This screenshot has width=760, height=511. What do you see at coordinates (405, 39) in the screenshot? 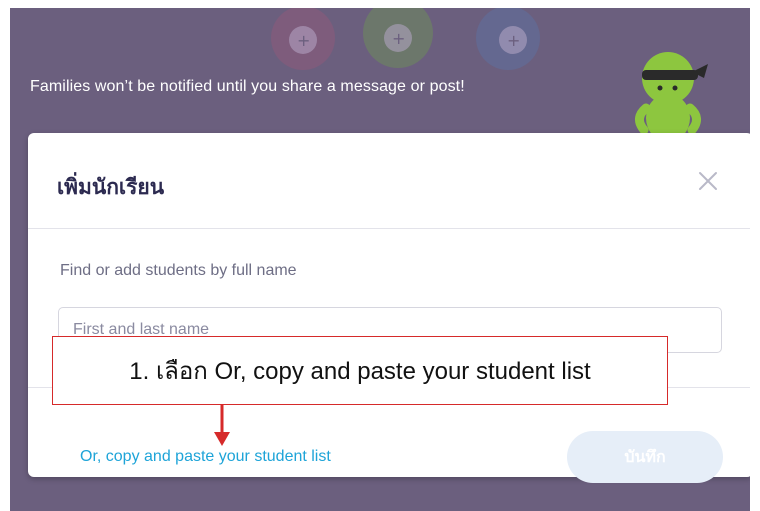
I see `monster-illustrations-icon: + + +` at bounding box center [405, 39].